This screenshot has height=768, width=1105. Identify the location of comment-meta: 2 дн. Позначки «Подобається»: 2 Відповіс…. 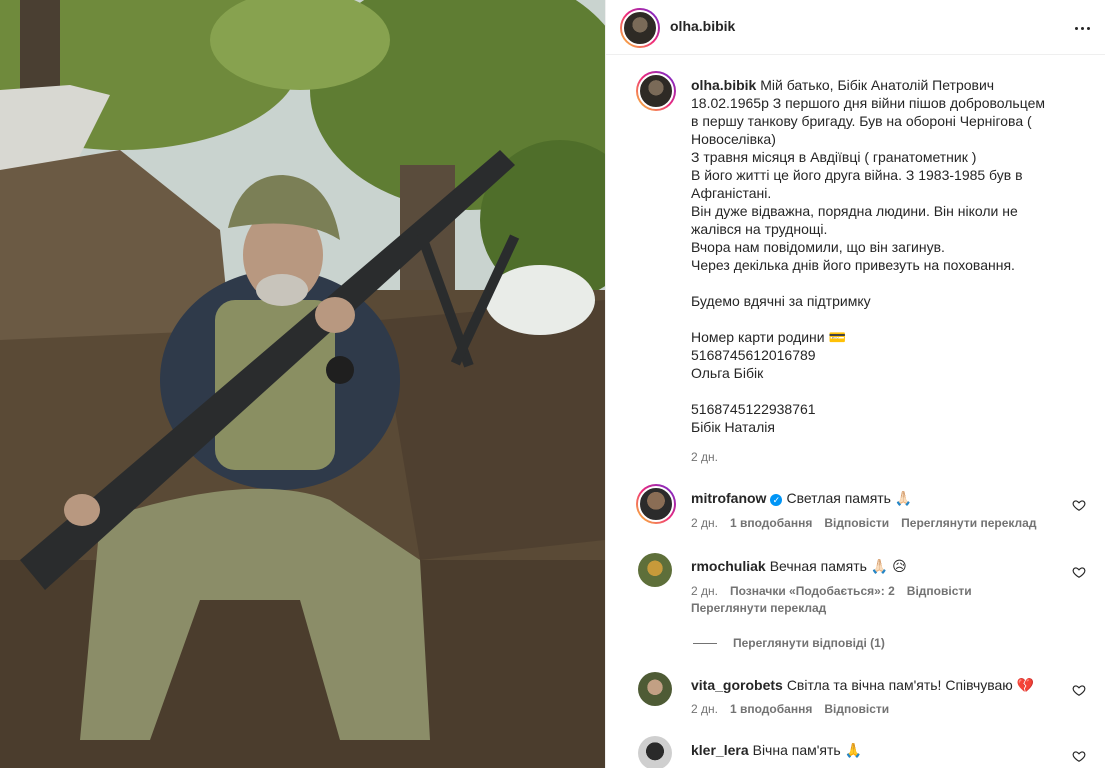
(831, 591).